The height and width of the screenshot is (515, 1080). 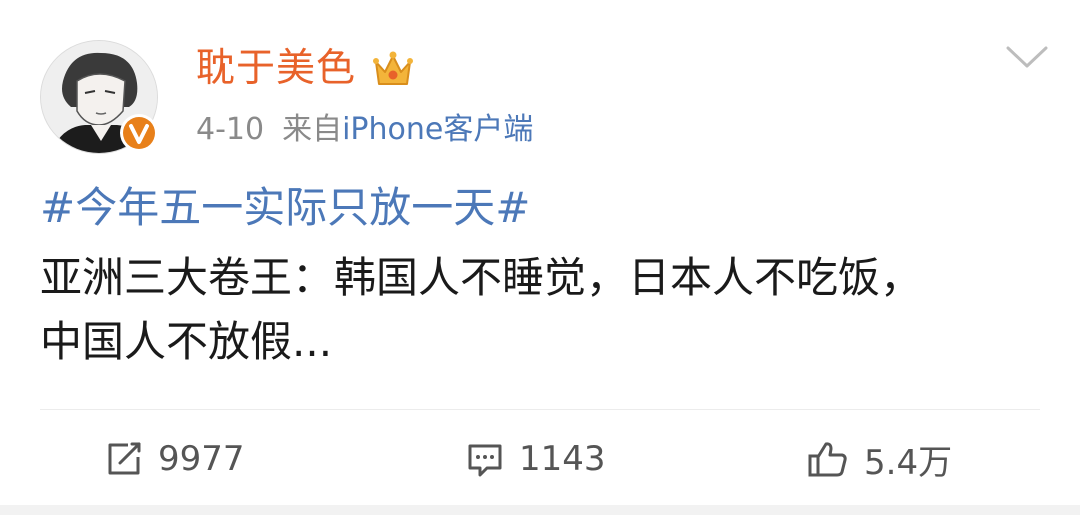 What do you see at coordinates (1027, 57) in the screenshot?
I see `chevron-down-icon` at bounding box center [1027, 57].